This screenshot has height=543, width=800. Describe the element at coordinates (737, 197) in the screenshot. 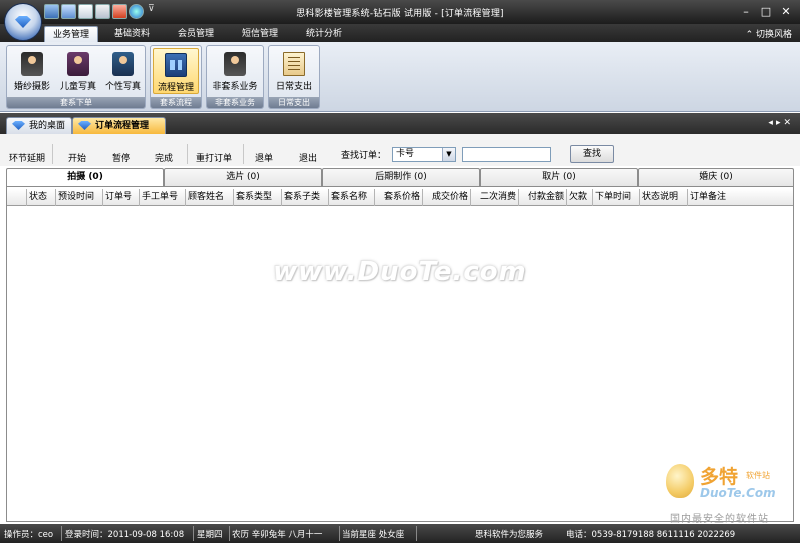

I see `column-header: 订单备注` at that location.